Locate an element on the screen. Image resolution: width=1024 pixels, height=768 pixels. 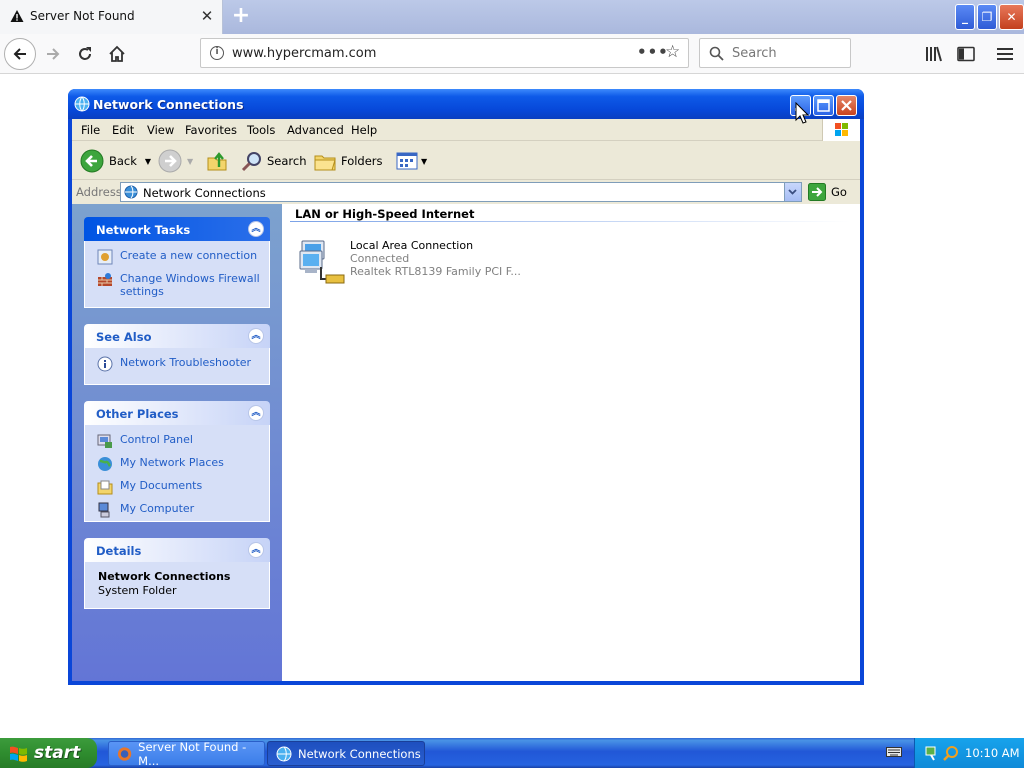
back-button: Back ▼ is located at coordinates (115, 161).